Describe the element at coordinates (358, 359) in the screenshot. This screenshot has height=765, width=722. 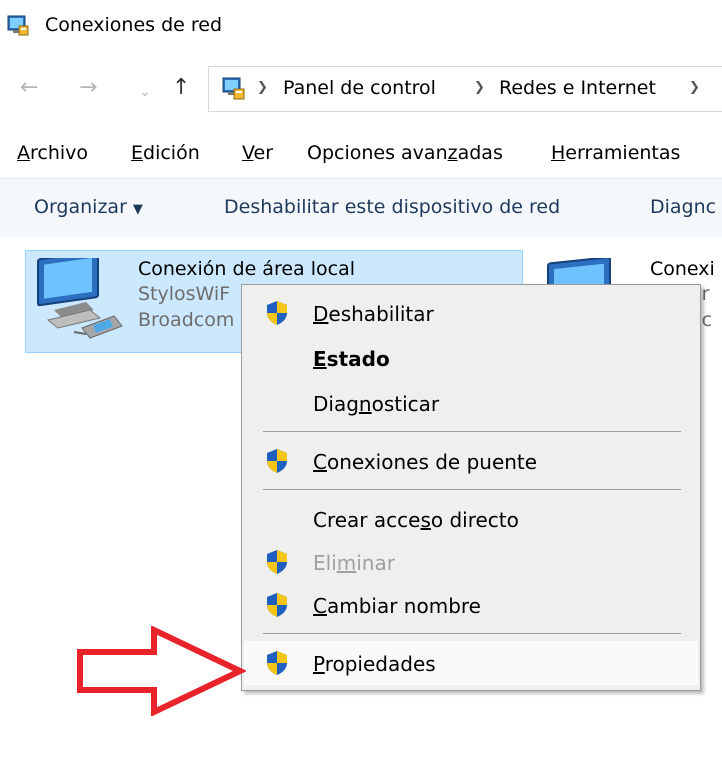
I see `menu-label-rest: stado` at that location.